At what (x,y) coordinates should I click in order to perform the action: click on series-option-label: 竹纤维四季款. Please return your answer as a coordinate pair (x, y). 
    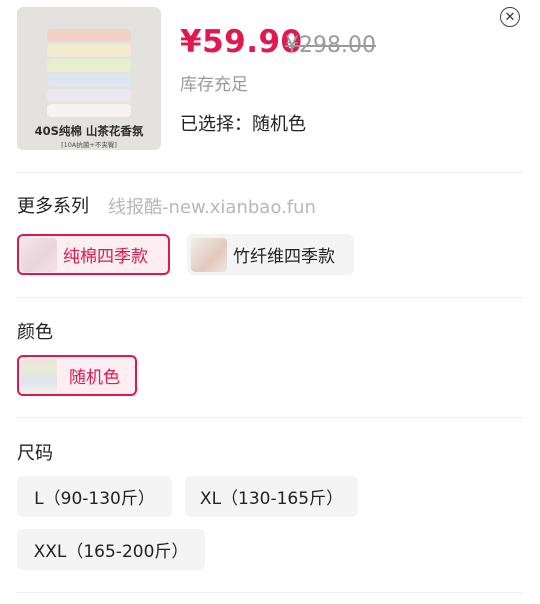
    Looking at the image, I should click on (284, 257).